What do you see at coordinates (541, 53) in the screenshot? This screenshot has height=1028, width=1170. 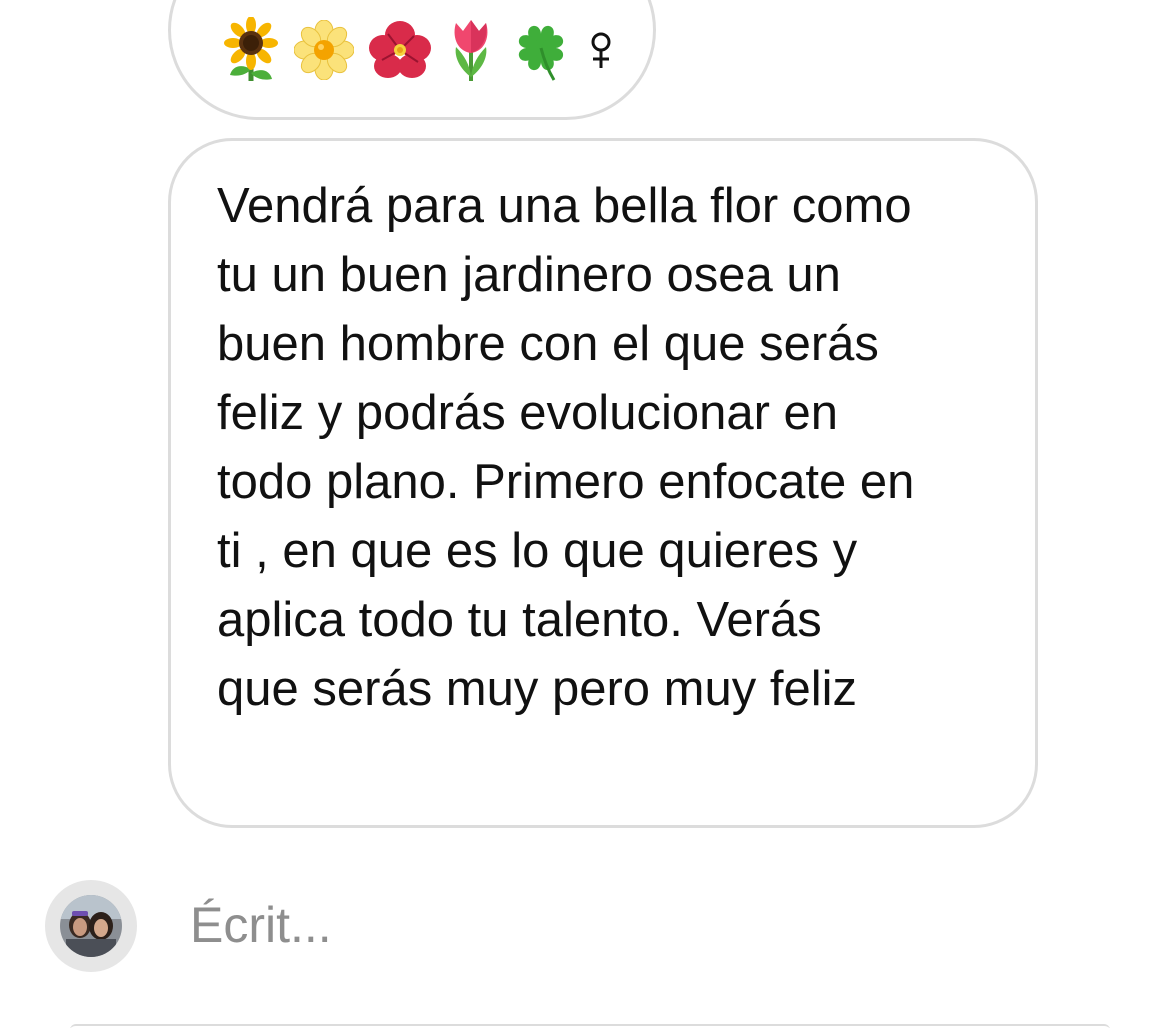 I see `four-leaf-clover-icon` at bounding box center [541, 53].